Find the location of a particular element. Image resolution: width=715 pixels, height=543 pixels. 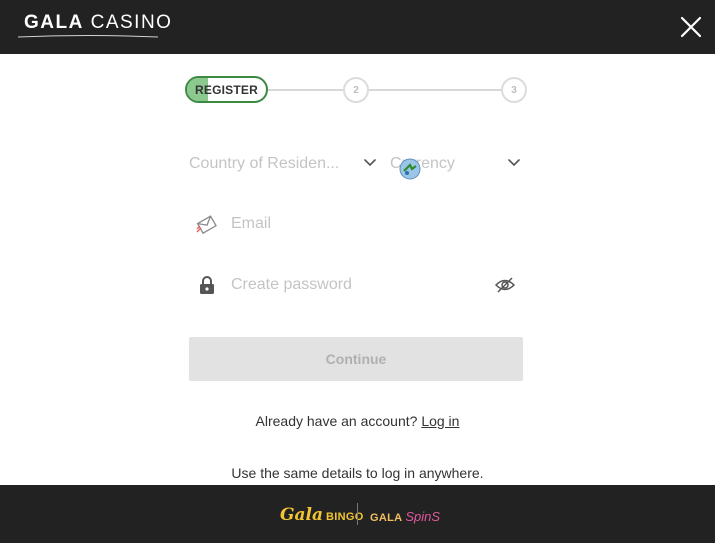

step-register: REGISTER is located at coordinates (226, 89).